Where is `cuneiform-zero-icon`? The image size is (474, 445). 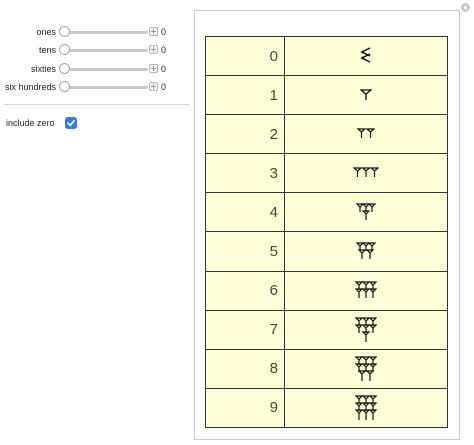 cuneiform-zero-icon is located at coordinates (365, 55).